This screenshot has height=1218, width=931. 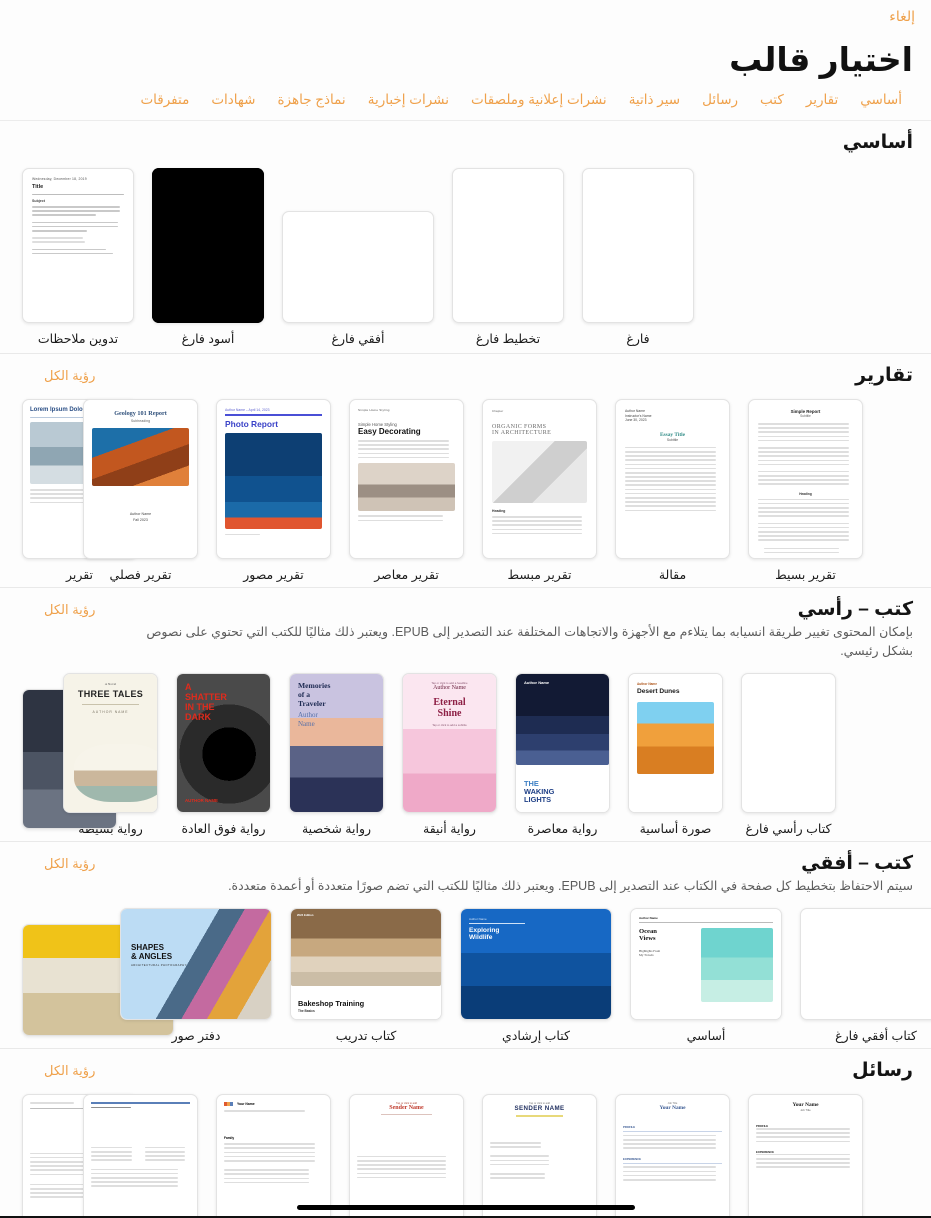 What do you see at coordinates (366, 964) in the screenshot?
I see `template-thumbnail: 2024 Edition Bakeshop Training The Basics` at bounding box center [366, 964].